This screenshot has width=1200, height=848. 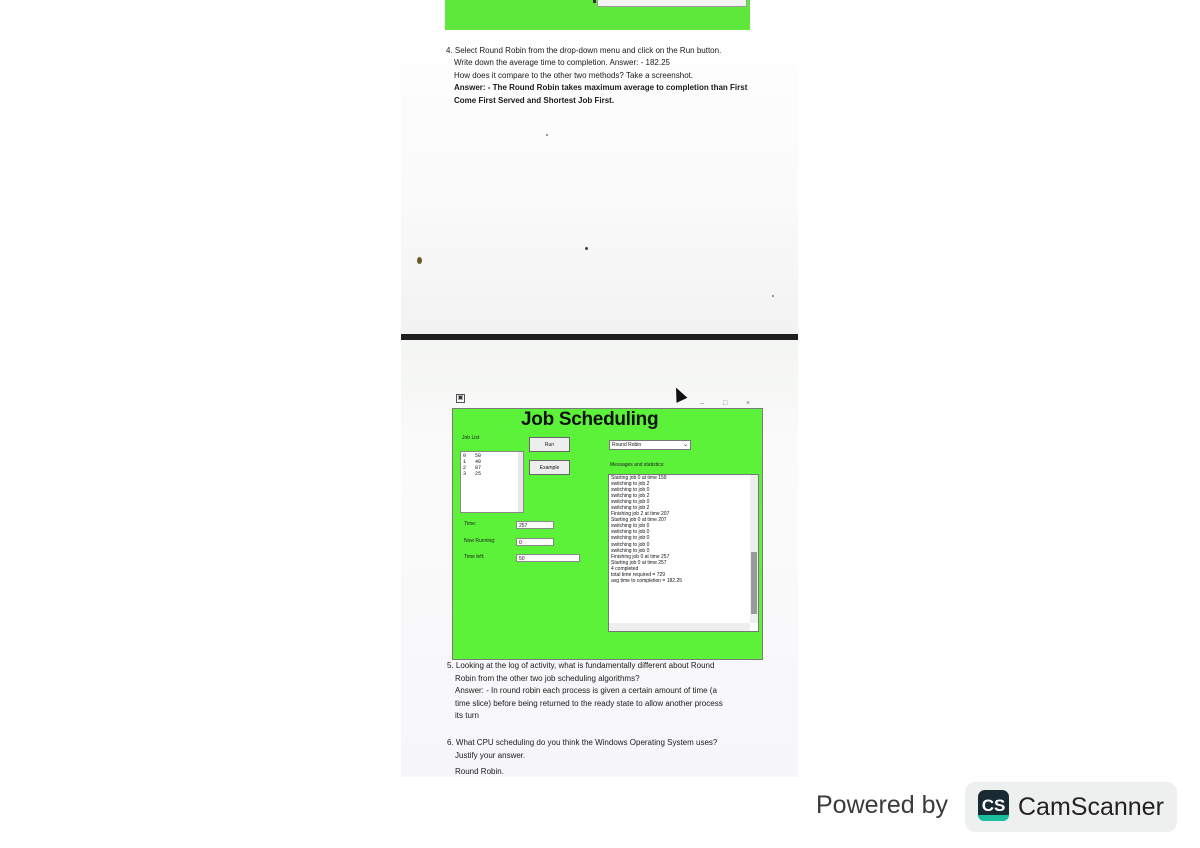 What do you see at coordinates (549, 467) in the screenshot?
I see `example-button: Example` at bounding box center [549, 467].